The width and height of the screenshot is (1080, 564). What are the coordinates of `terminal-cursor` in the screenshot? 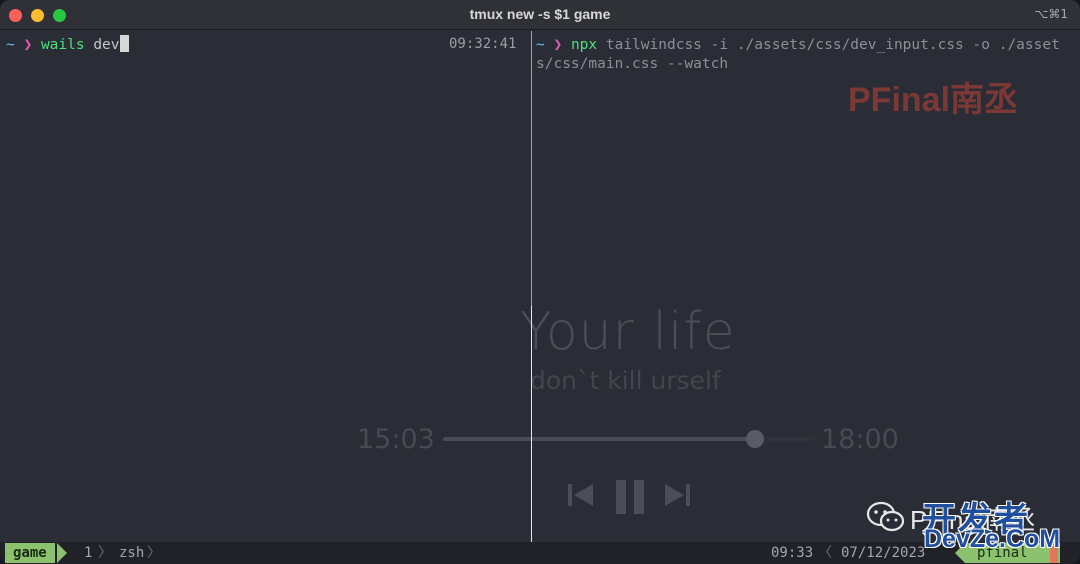 It's located at (124, 43).